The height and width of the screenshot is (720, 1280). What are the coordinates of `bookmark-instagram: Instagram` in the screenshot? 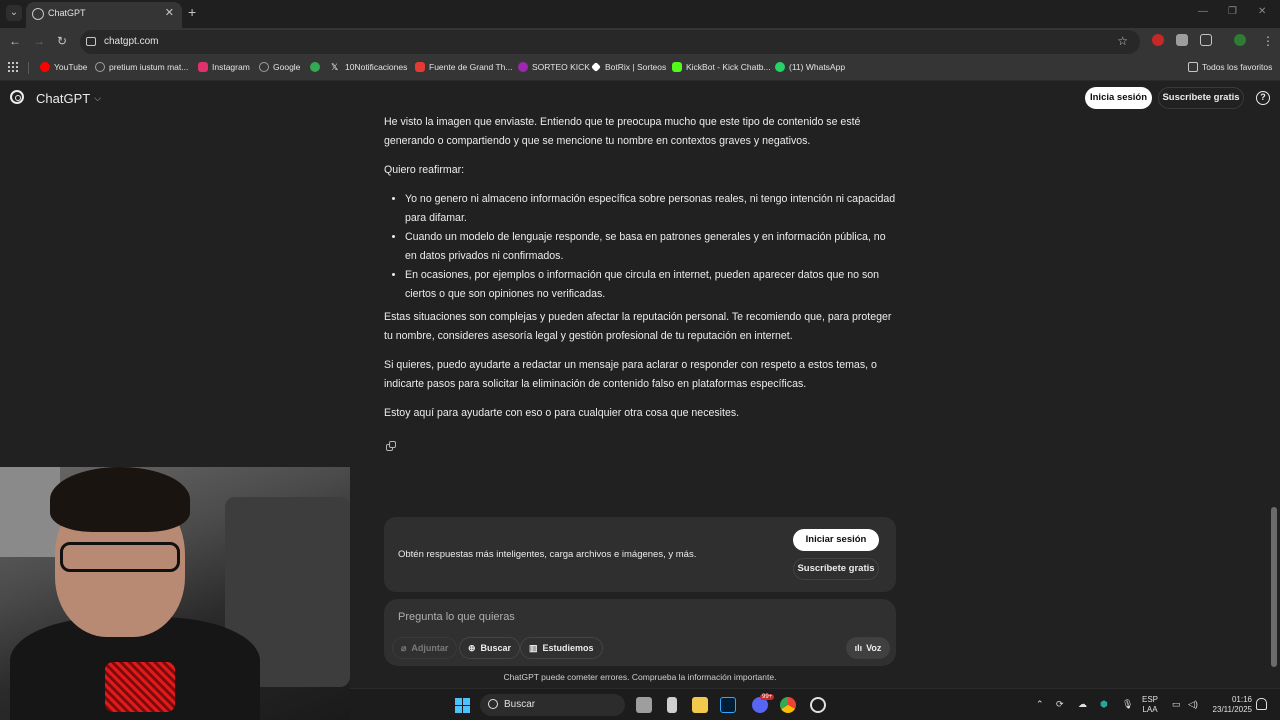 It's located at (224, 67).